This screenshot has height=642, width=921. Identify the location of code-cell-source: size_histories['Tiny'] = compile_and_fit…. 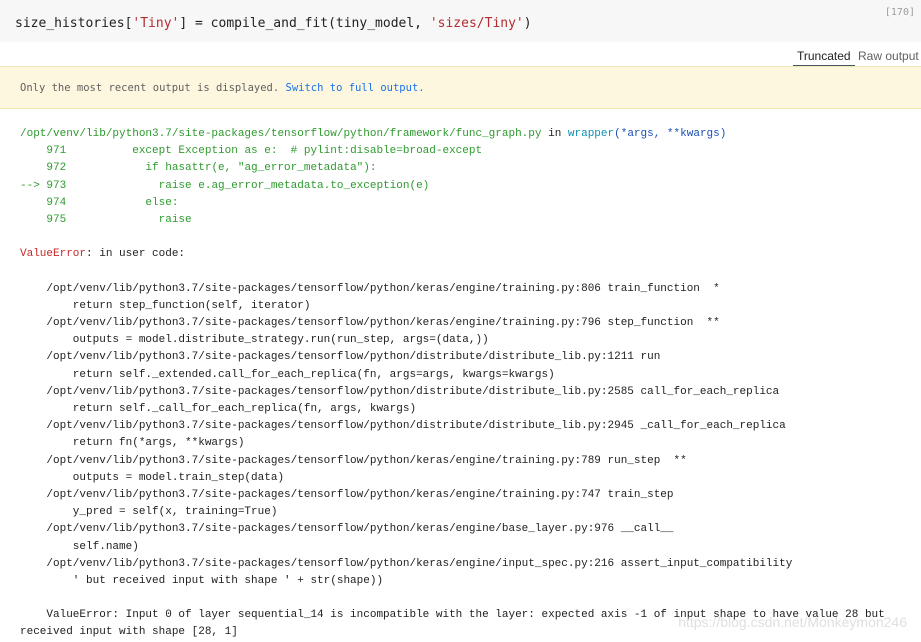
(273, 23).